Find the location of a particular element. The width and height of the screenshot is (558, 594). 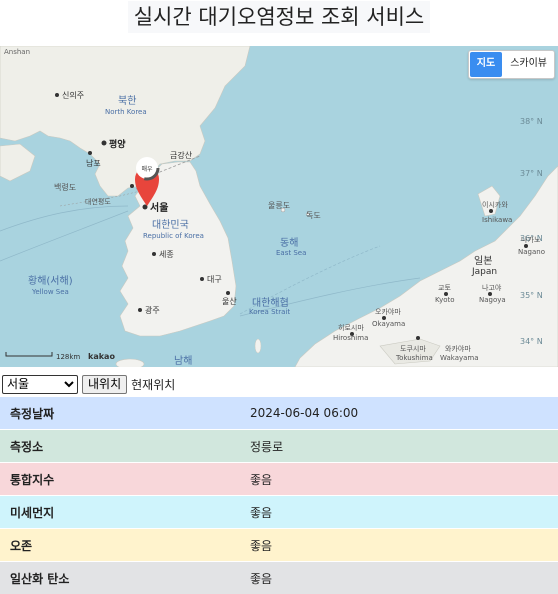

table-row: 오존 좋음 is located at coordinates (279, 545).